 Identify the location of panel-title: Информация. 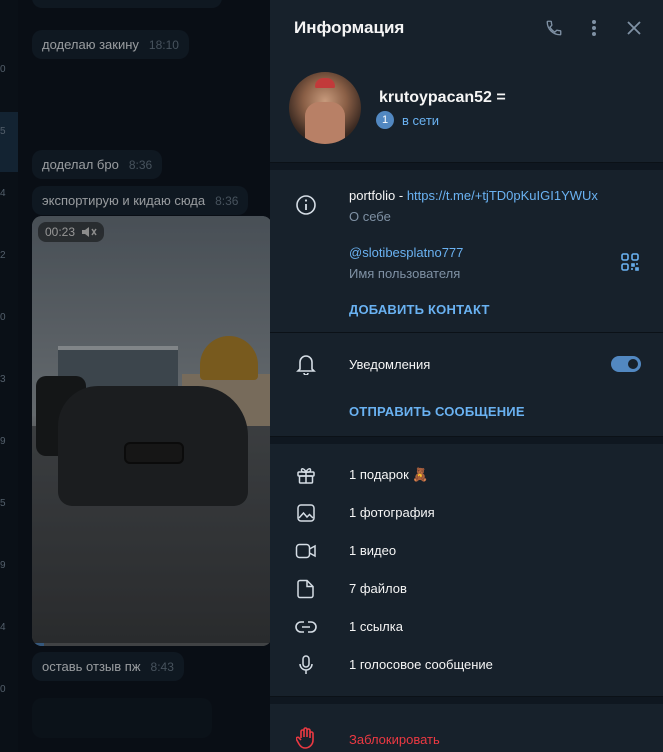
(349, 27).